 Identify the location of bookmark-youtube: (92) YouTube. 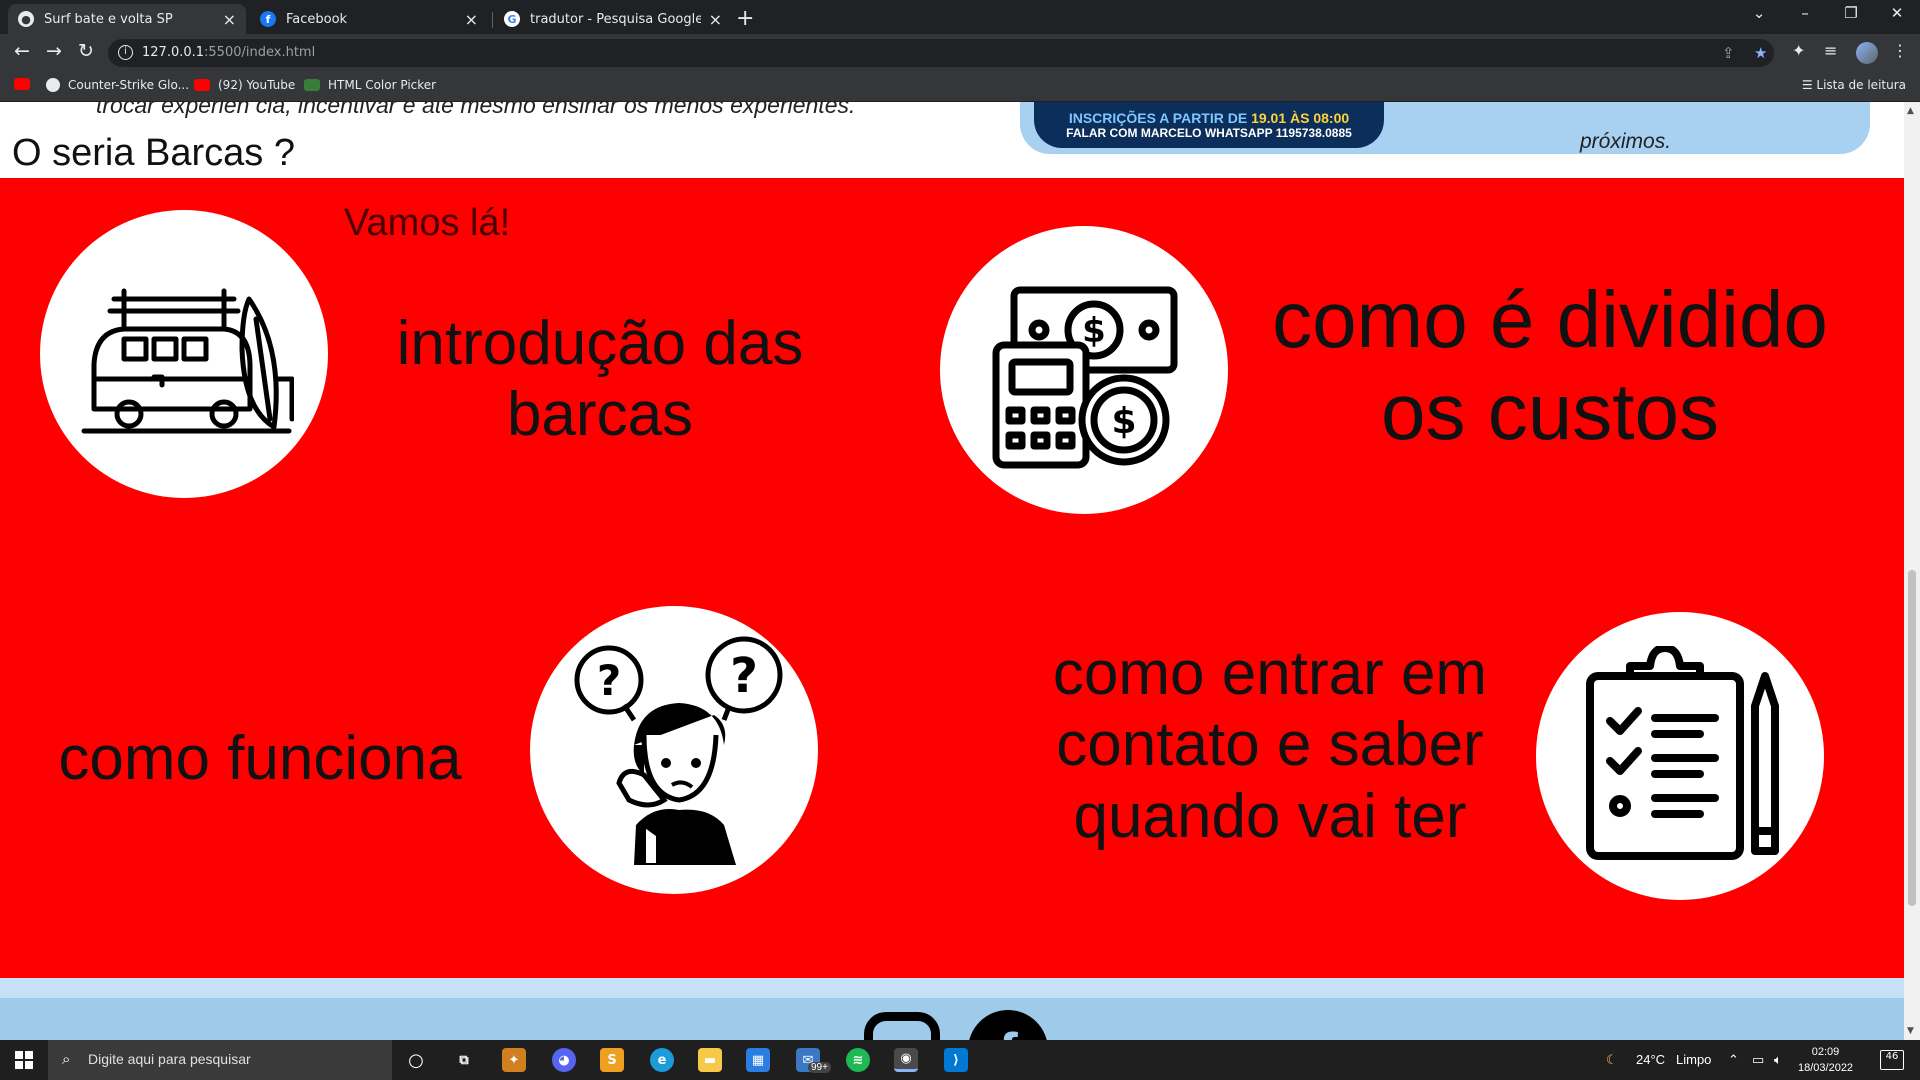
(244, 85).